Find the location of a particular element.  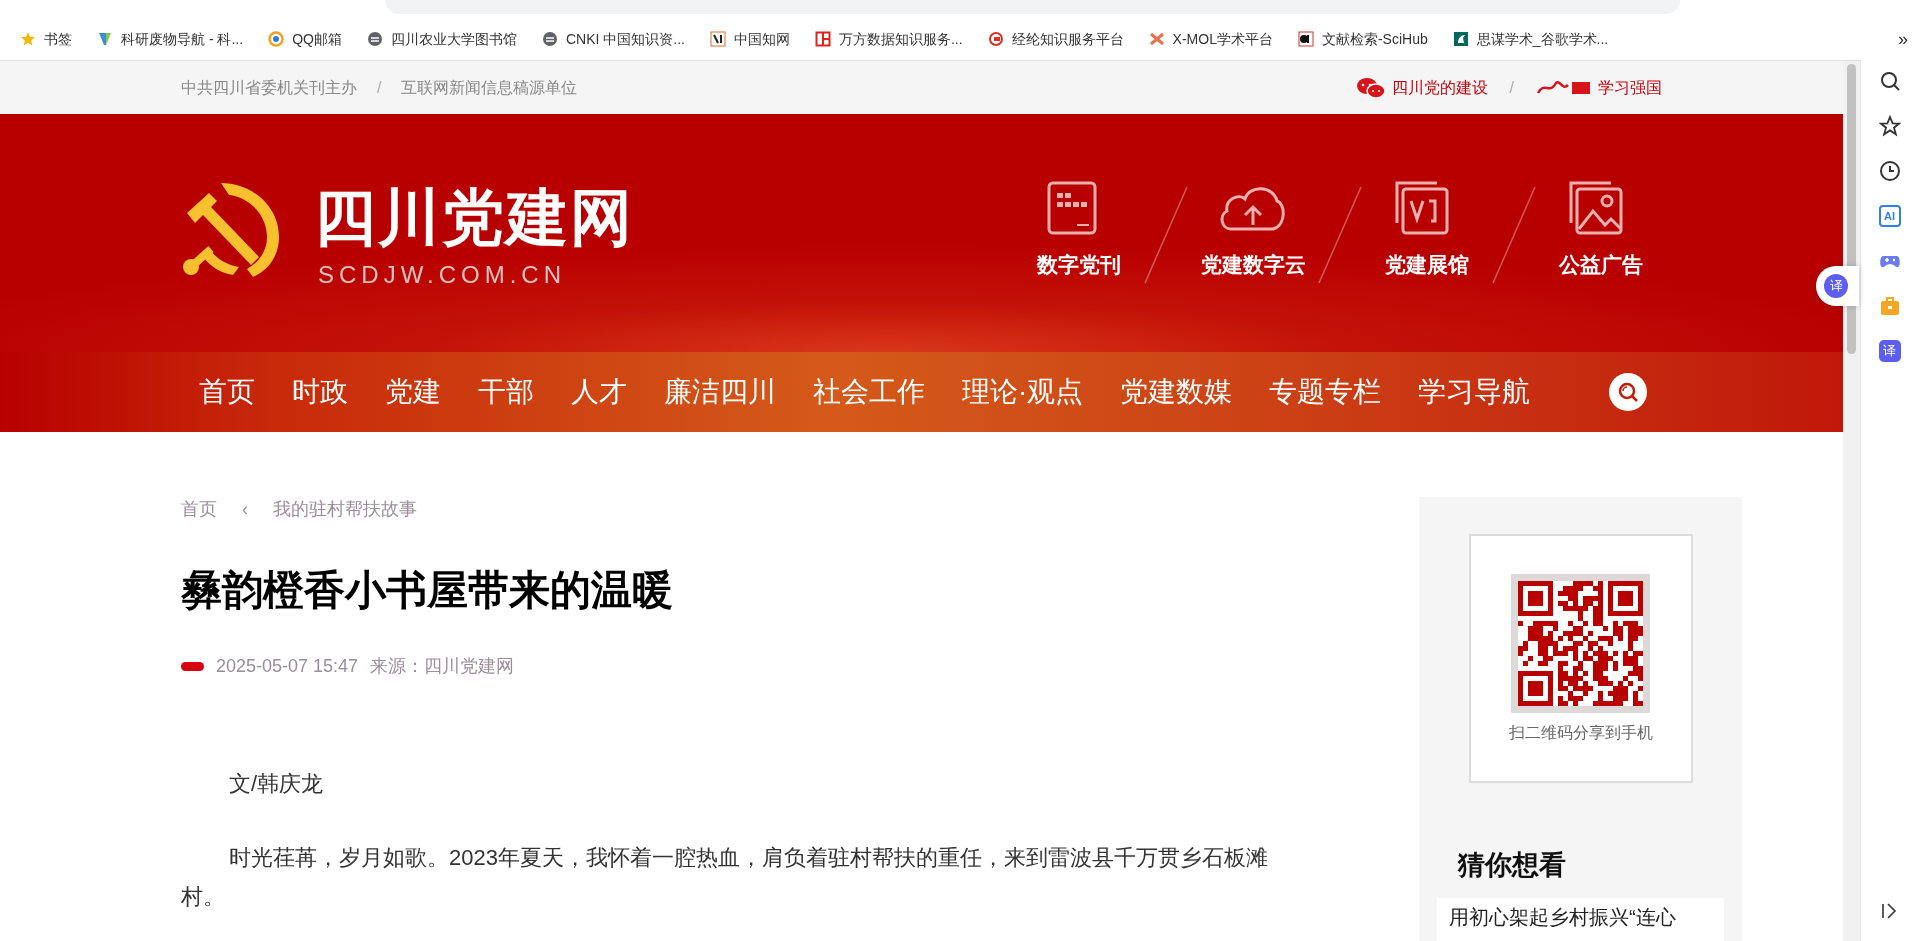

bookmark: 经纶知识服务平台 is located at coordinates (1055, 39).